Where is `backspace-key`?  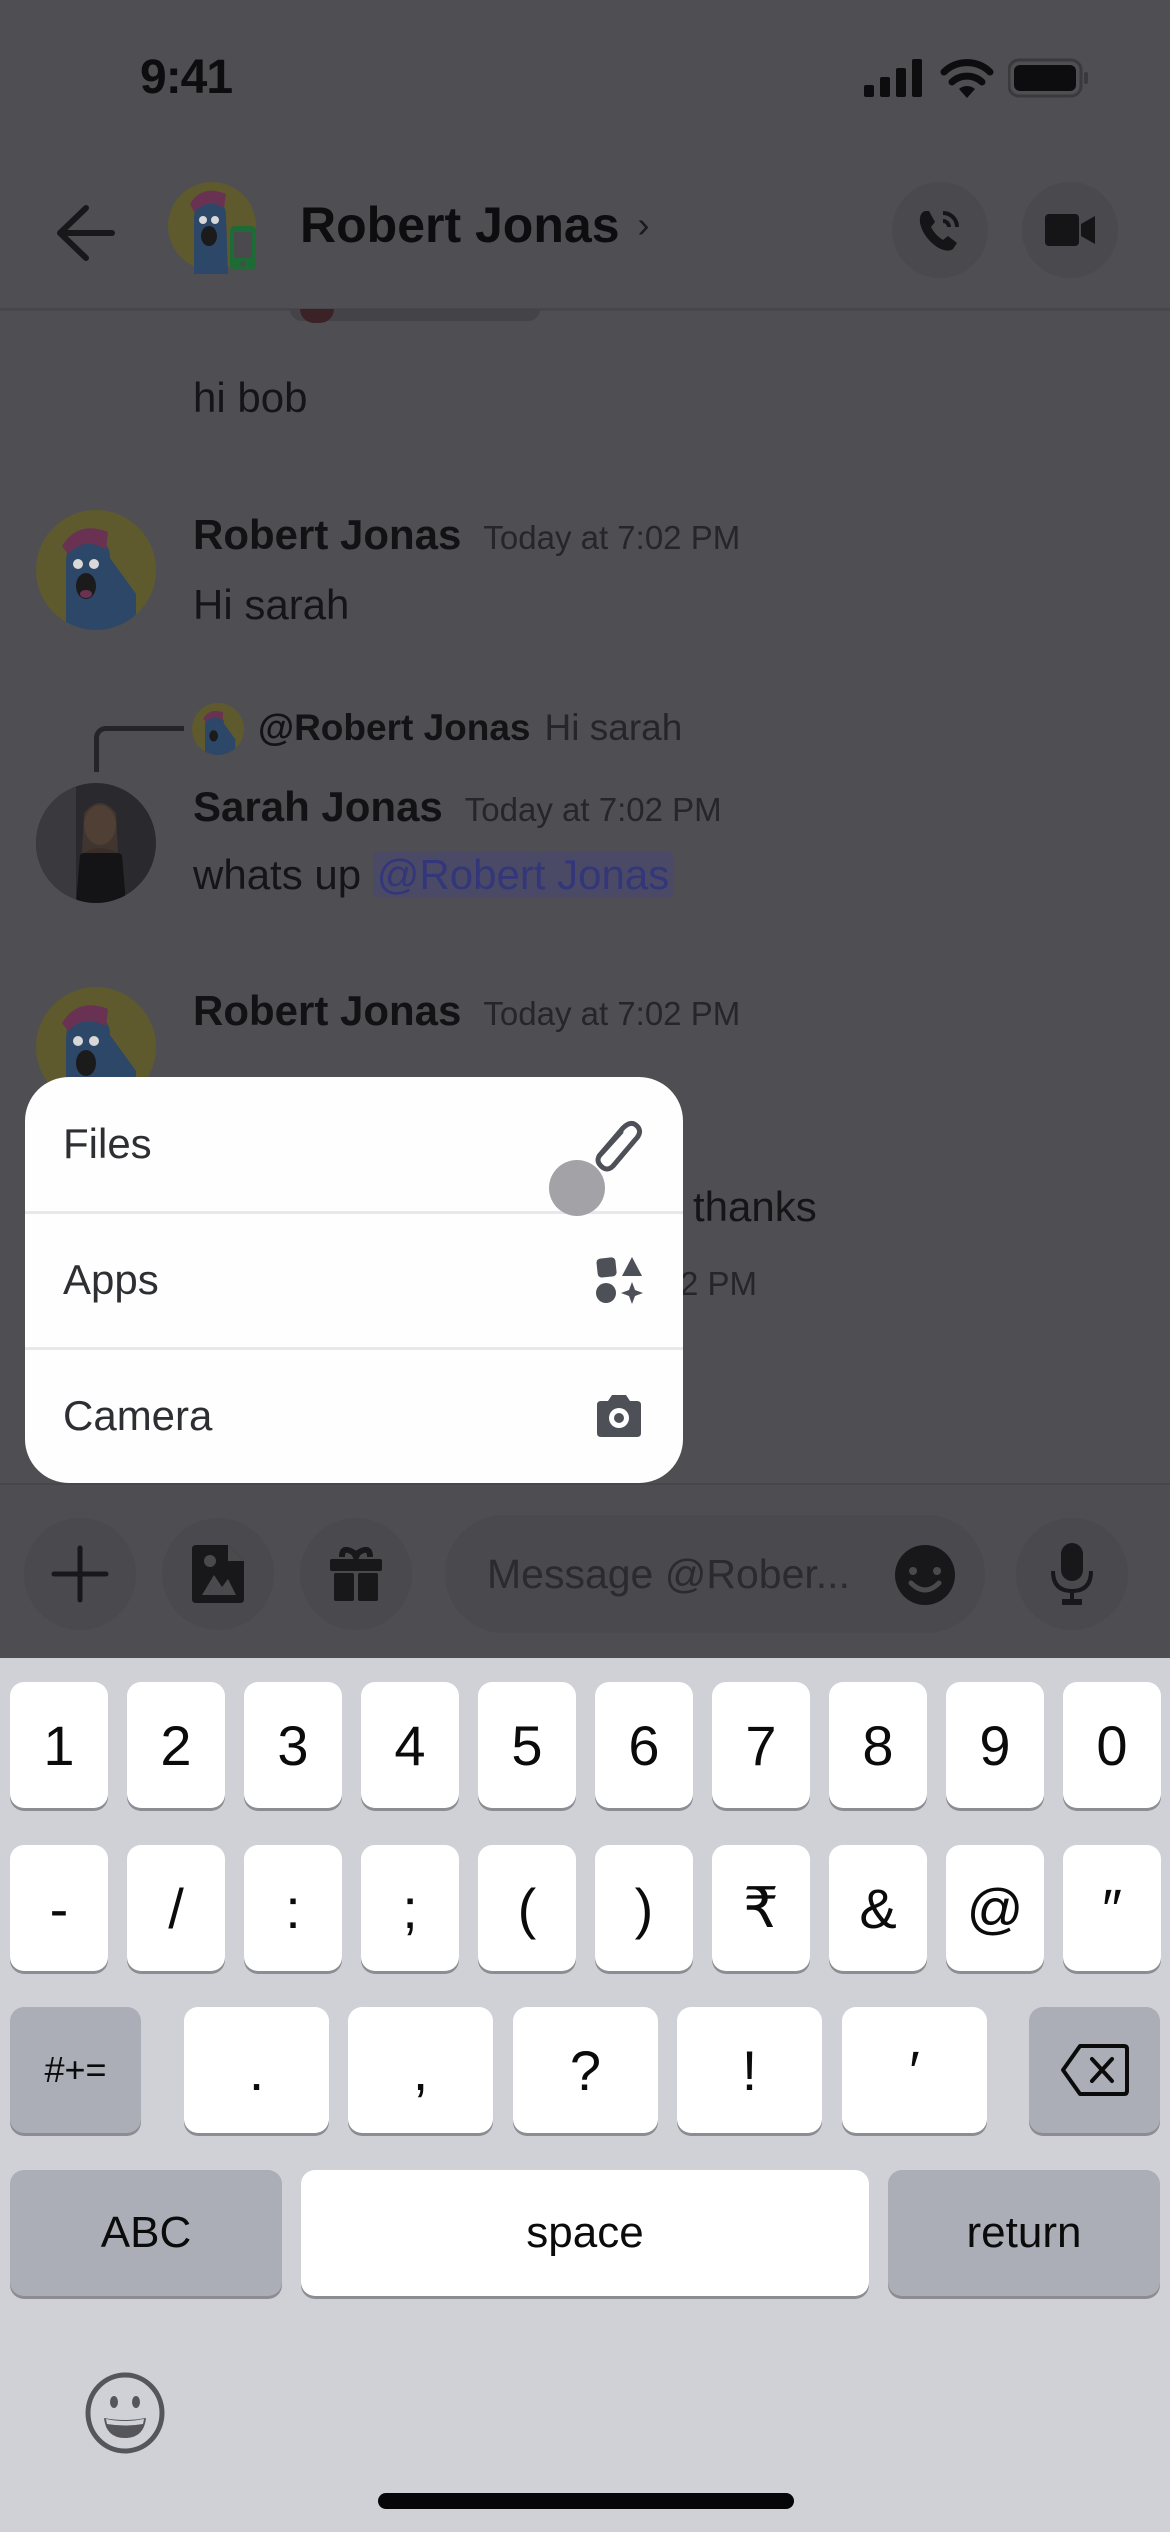
backspace-key is located at coordinates (1094, 2070).